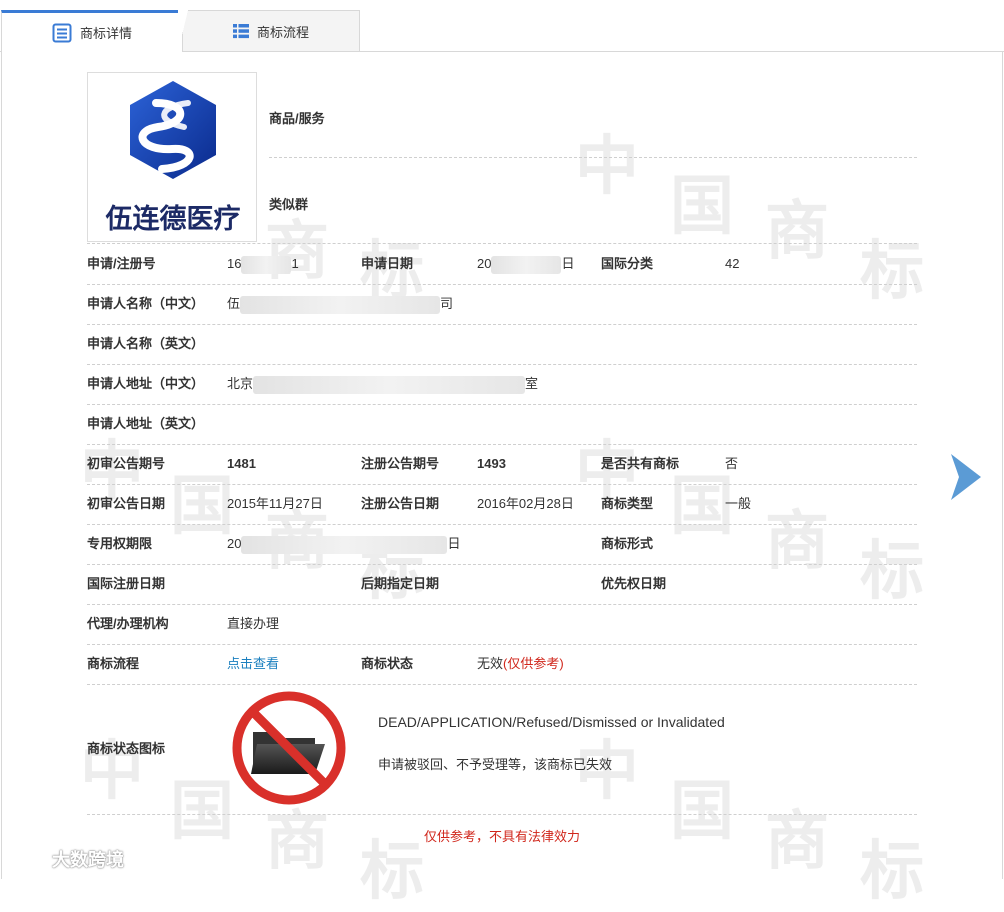 The image size is (1004, 912). I want to click on status-note: (仅供参考), so click(533, 663).